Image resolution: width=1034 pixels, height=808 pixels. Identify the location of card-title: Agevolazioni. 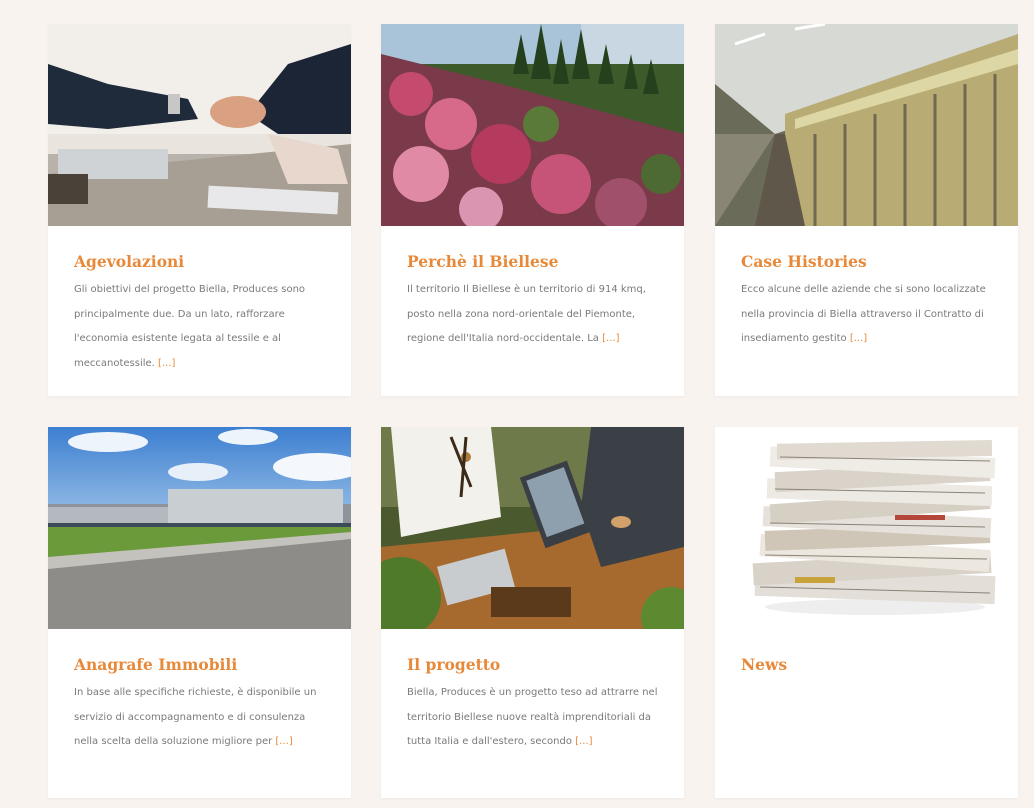
(202, 262).